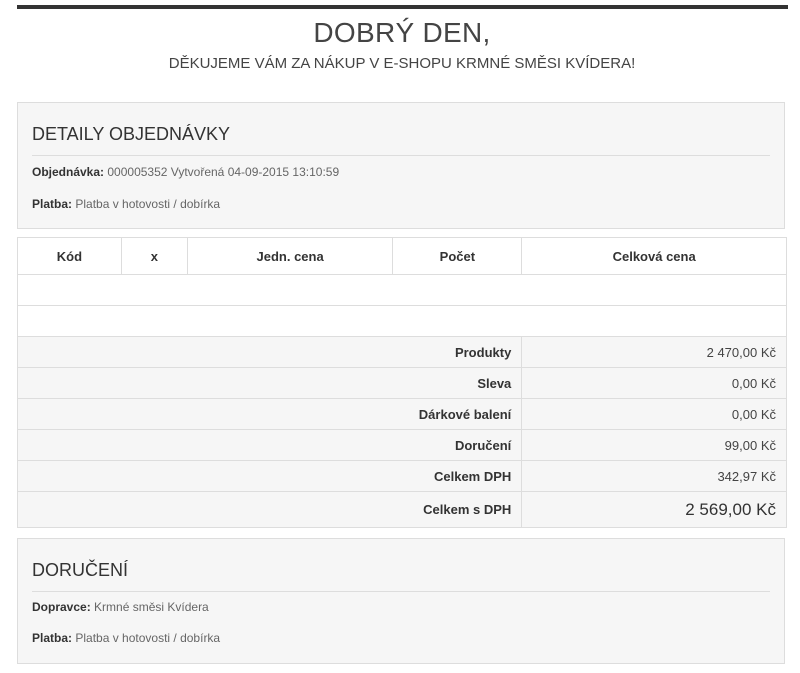 The height and width of the screenshot is (673, 800). I want to click on summary-label: Celkem s DPH, so click(269, 509).